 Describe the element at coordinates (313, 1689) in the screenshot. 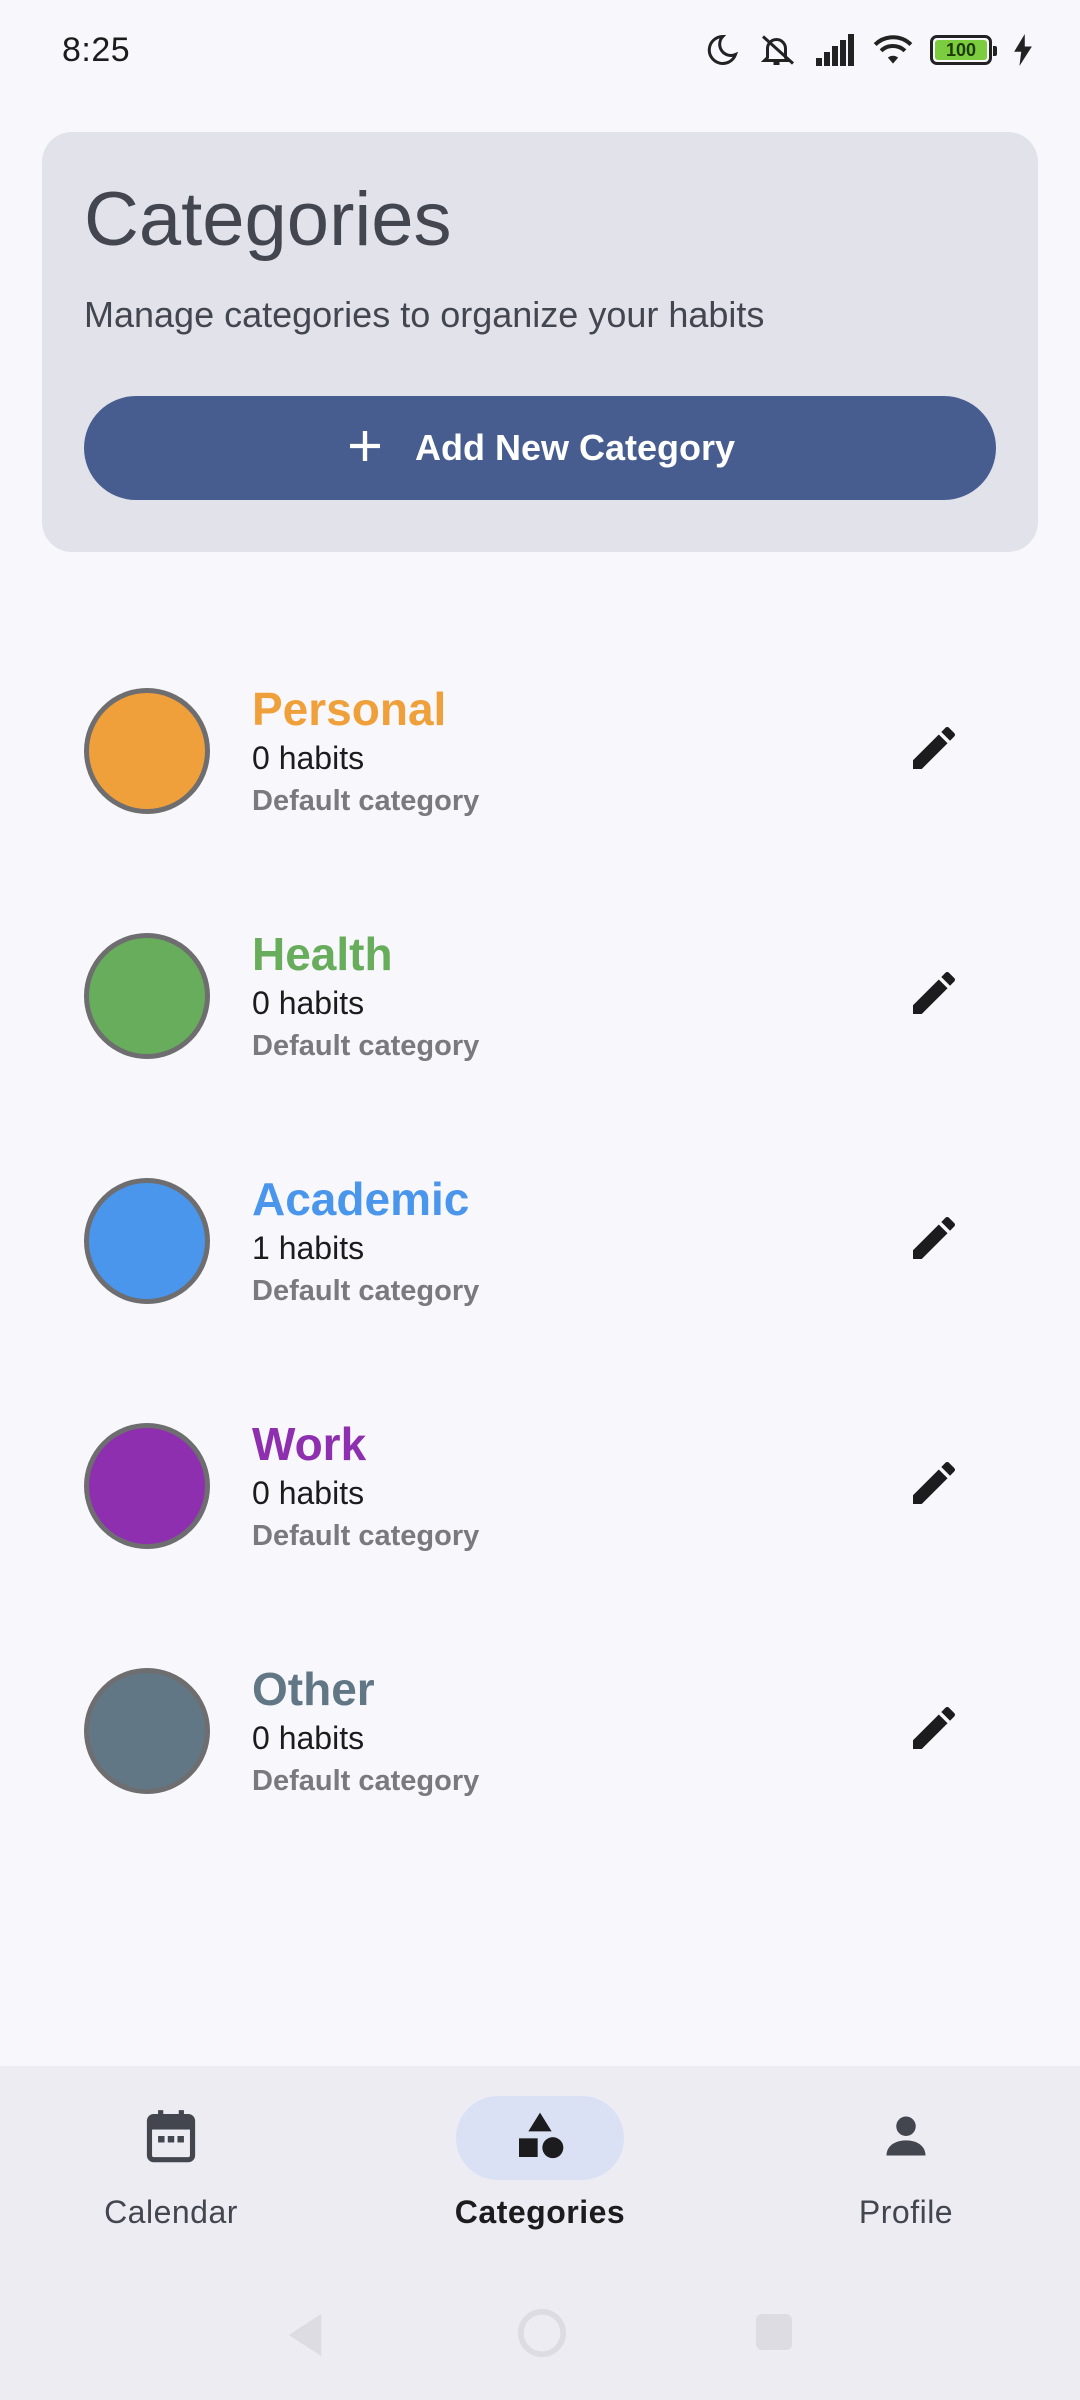

I see `category-name: Other` at that location.